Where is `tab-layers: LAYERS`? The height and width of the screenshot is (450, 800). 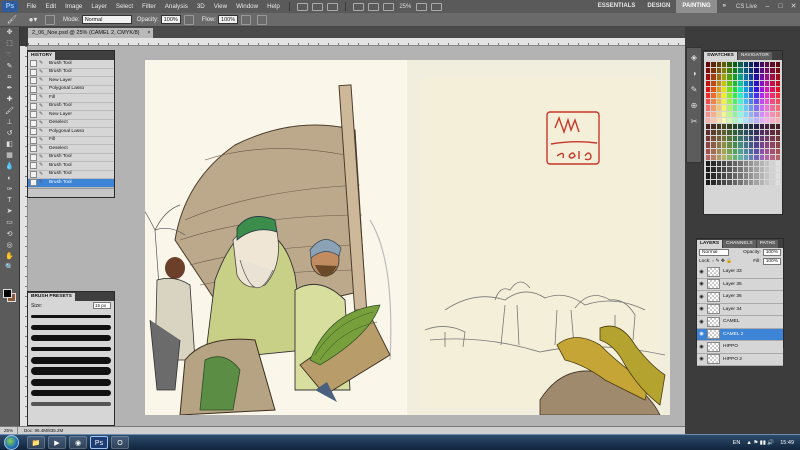 tab-layers: LAYERS is located at coordinates (710, 244).